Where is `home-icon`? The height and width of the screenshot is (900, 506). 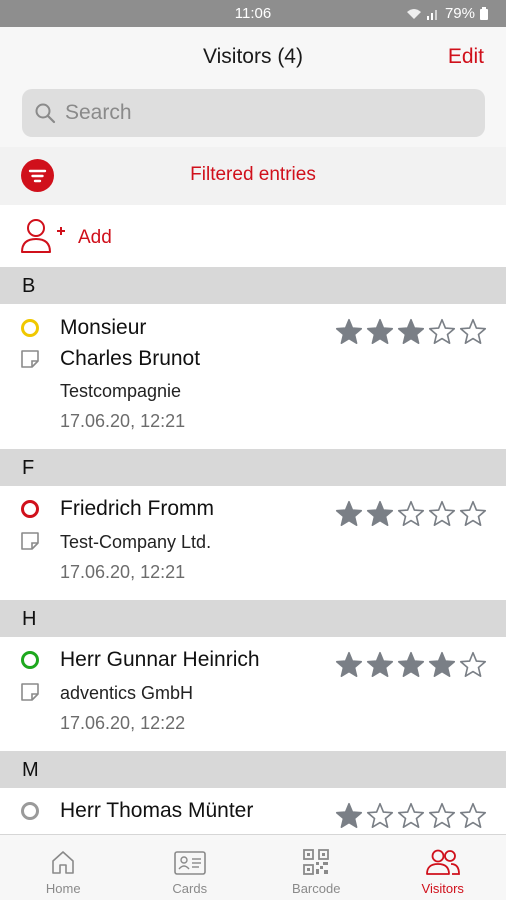 home-icon is located at coordinates (63, 862).